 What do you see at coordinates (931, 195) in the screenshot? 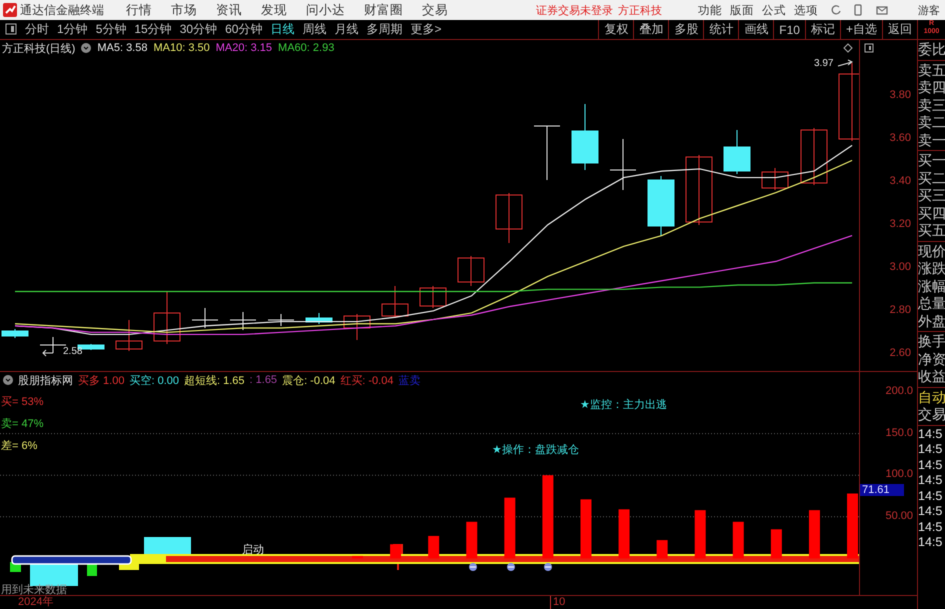
I see `quote-field-label: 买三` at bounding box center [931, 195].